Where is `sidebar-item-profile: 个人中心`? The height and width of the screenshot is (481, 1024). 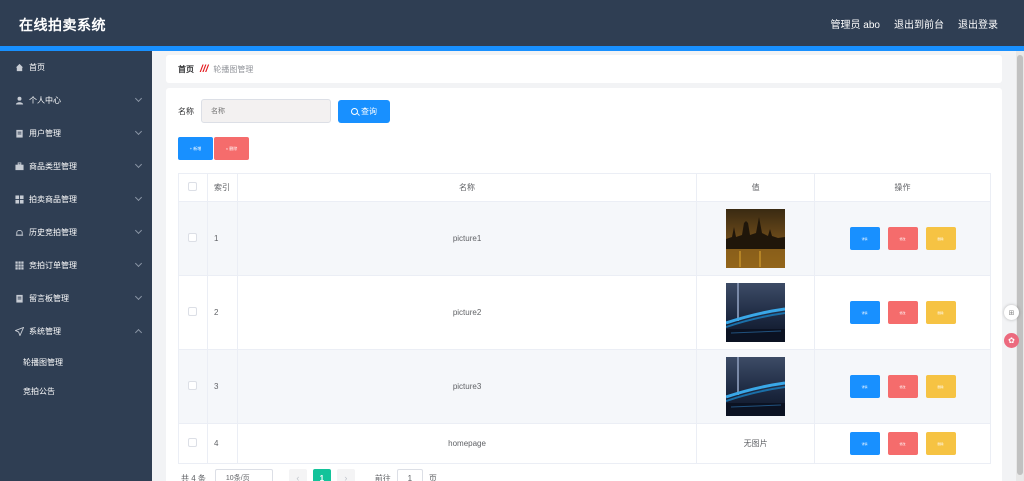 sidebar-item-profile: 个人中心 is located at coordinates (76, 100).